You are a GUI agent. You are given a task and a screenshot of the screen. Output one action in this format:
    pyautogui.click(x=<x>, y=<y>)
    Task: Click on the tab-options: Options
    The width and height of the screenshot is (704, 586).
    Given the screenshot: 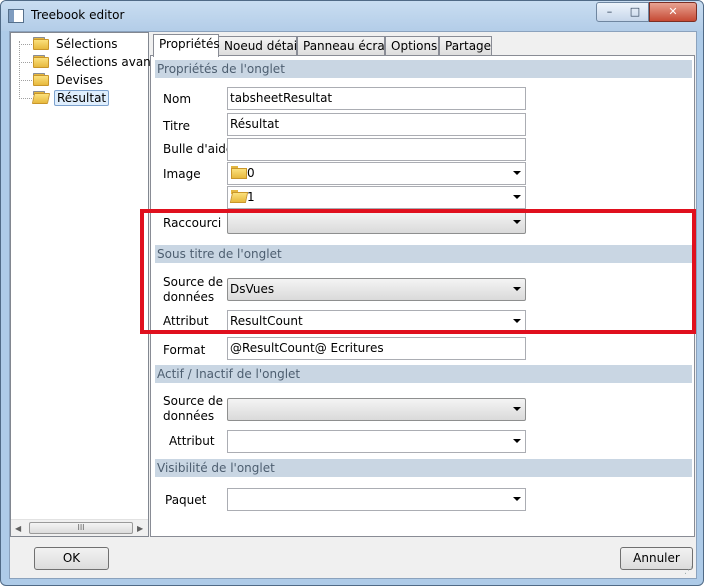 What is the action you would take?
    pyautogui.click(x=412, y=46)
    